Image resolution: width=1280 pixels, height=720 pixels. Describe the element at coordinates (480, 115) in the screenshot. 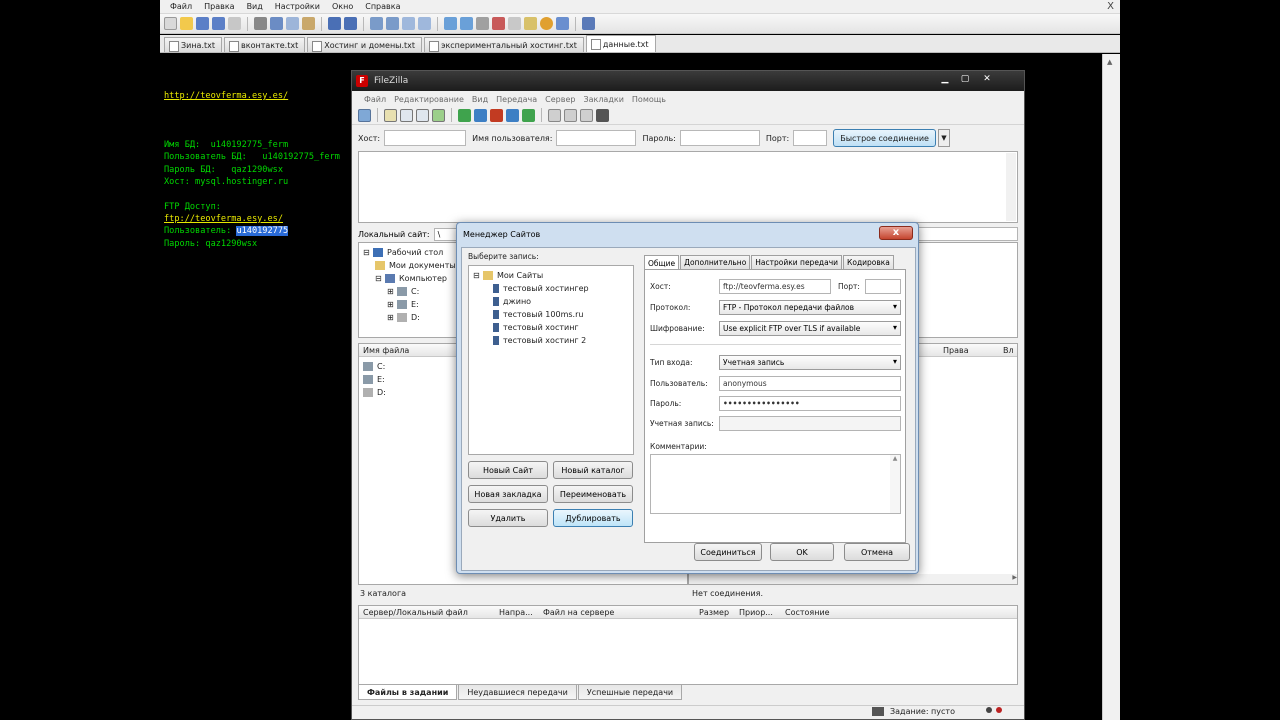

I see `process-queue-icon` at that location.